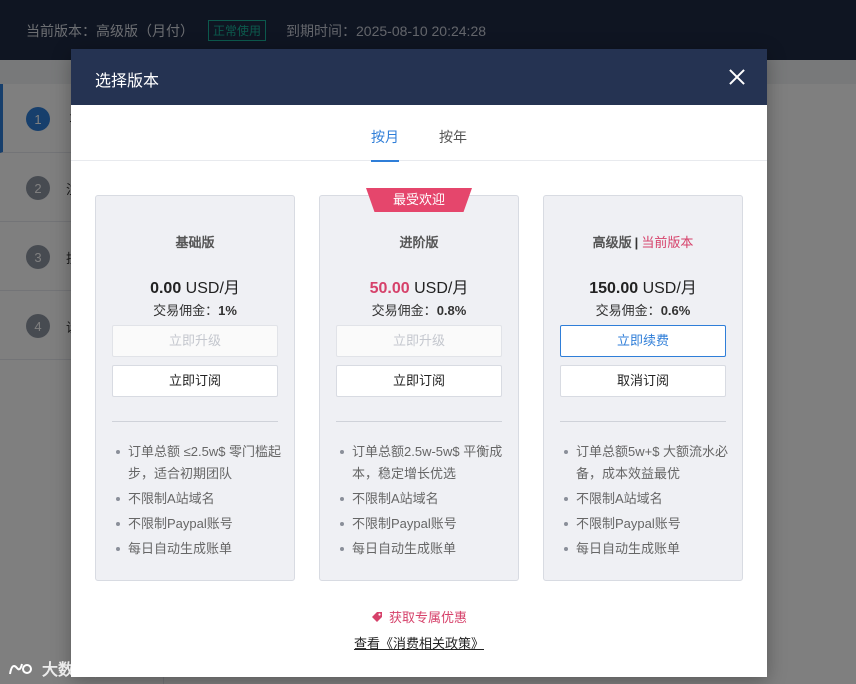  Describe the element at coordinates (195, 288) in the screenshot. I see `plan-price: 0.00 USD/月` at that location.